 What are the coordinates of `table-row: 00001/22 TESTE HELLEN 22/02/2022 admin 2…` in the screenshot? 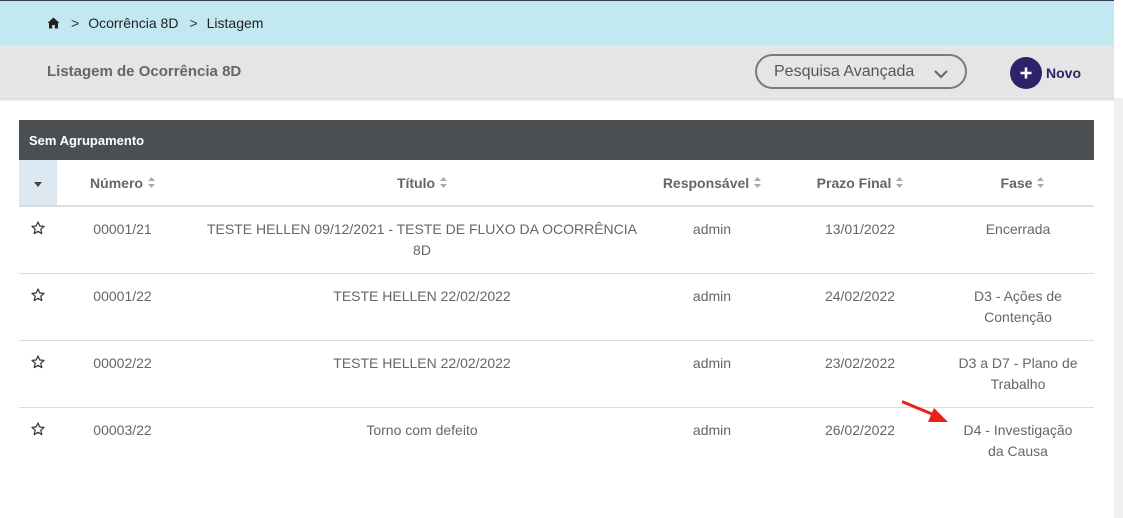 It's located at (556, 307).